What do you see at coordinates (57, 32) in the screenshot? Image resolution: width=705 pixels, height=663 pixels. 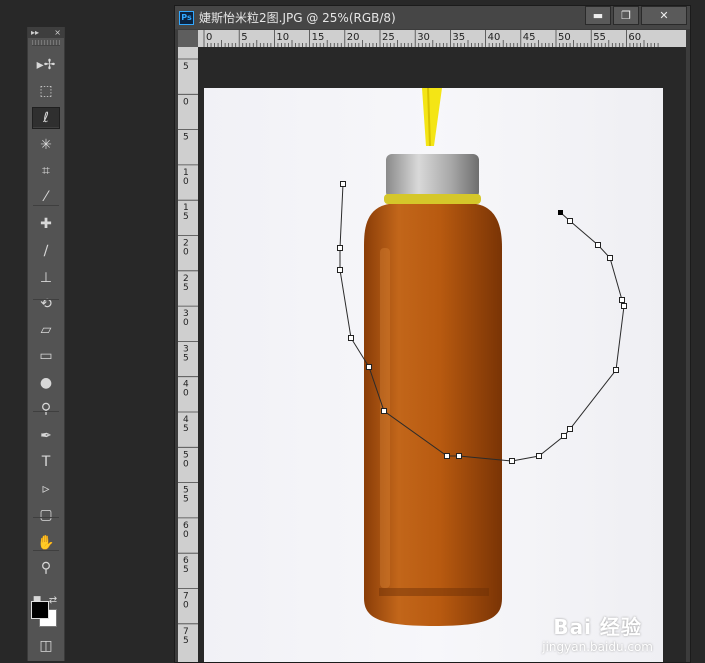 I see `close-panel-icon: ×` at bounding box center [57, 32].